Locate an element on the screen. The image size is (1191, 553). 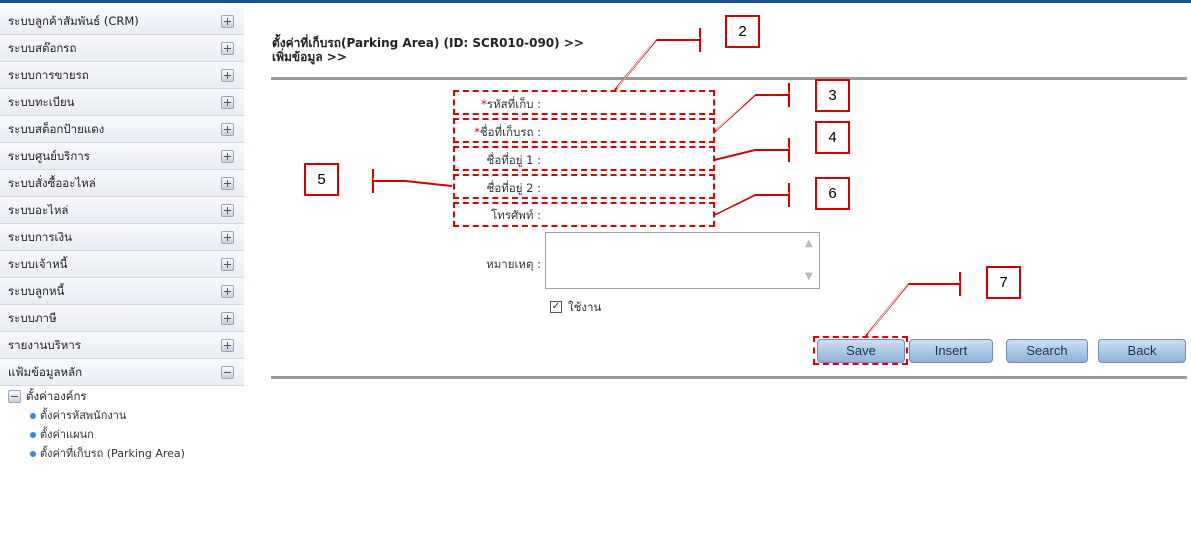
top-border is located at coordinates (595, 1).